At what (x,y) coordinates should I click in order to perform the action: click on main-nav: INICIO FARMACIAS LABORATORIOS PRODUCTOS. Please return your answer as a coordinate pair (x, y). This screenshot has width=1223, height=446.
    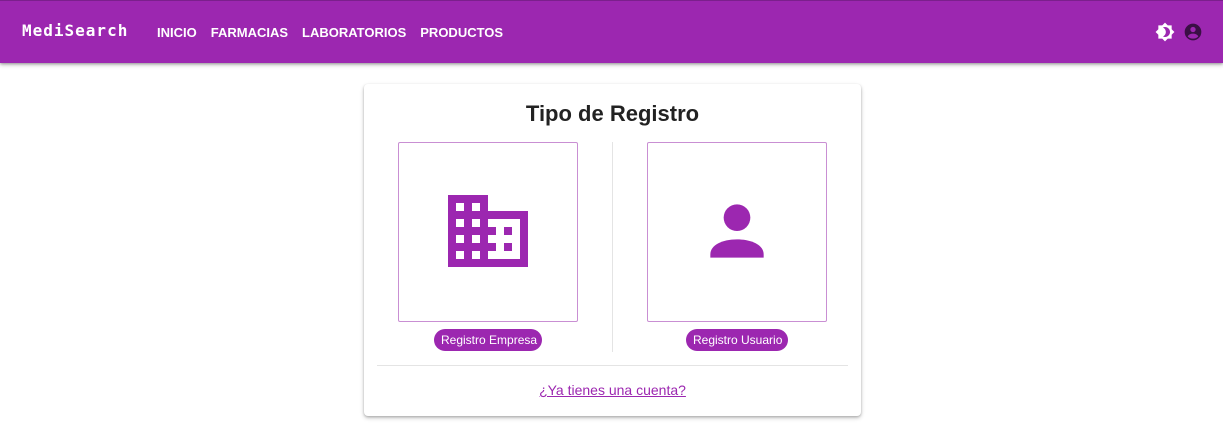
    Looking at the image, I should click on (330, 32).